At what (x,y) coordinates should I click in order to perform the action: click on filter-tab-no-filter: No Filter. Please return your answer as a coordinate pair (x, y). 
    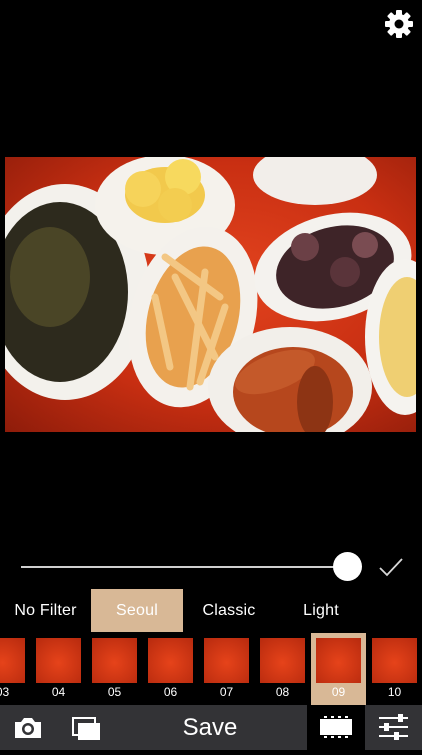
    Looking at the image, I should click on (45, 610).